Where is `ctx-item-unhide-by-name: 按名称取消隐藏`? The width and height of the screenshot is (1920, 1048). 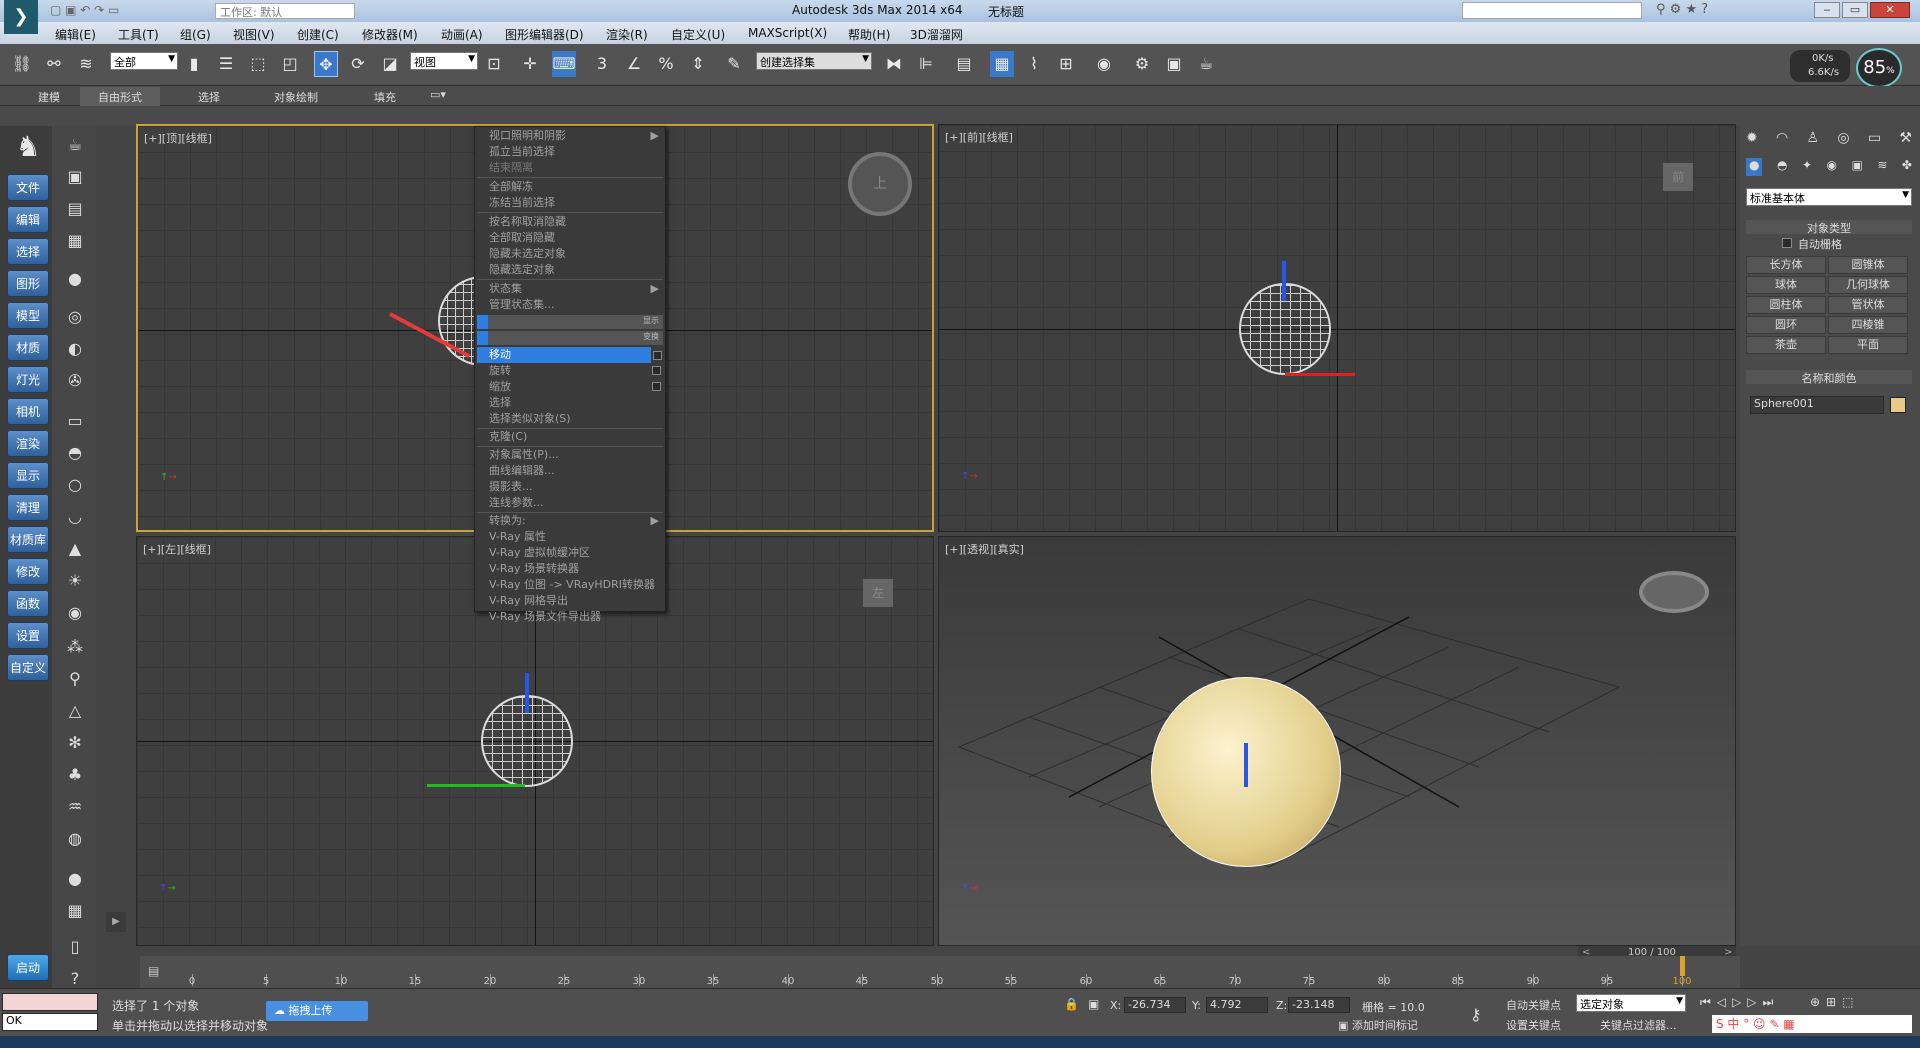
ctx-item-unhide-by-name: 按名称取消隐藏 is located at coordinates (570, 222).